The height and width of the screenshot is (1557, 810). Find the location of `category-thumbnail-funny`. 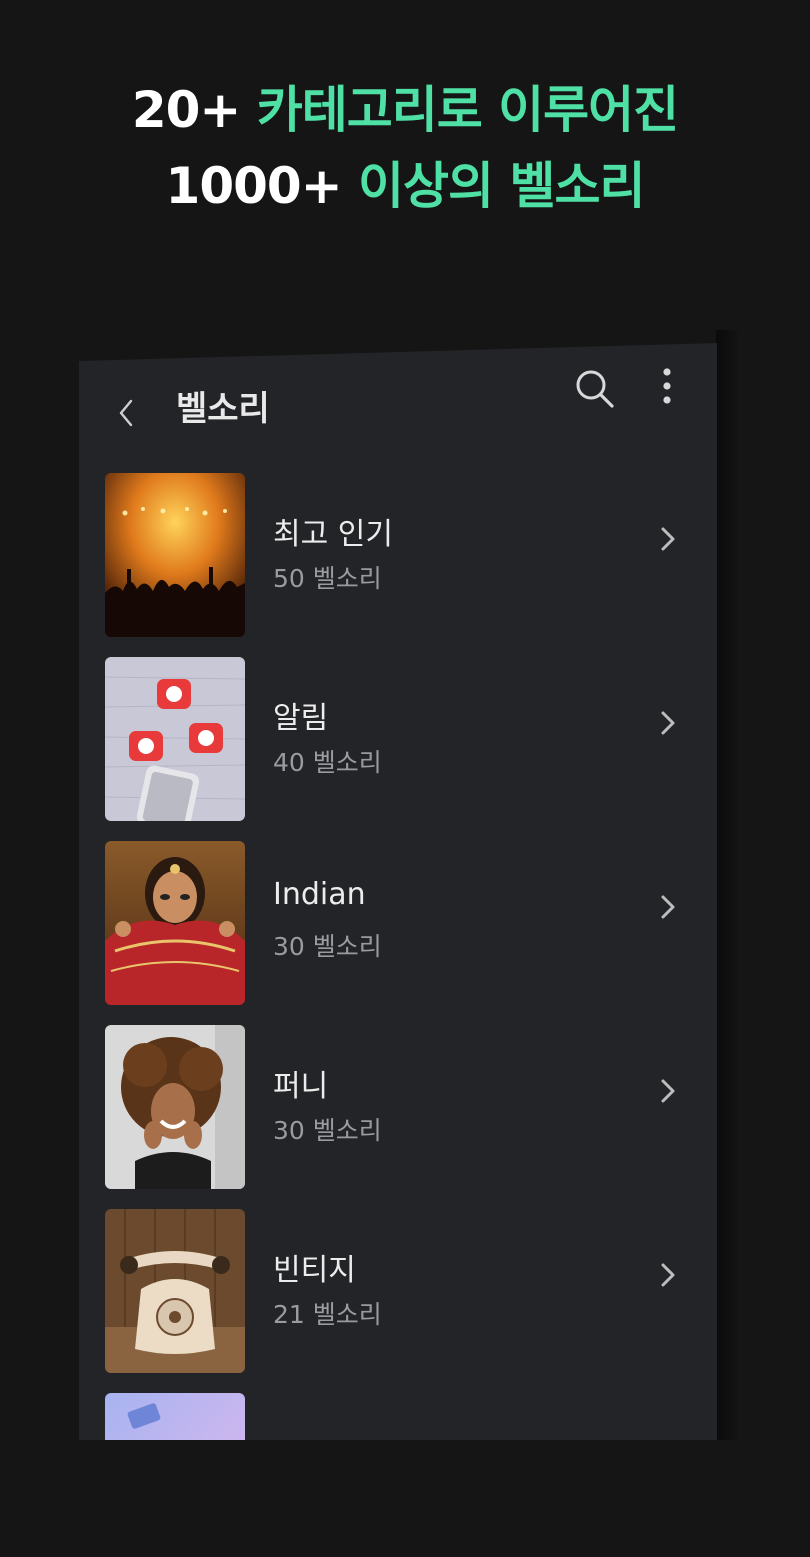

category-thumbnail-funny is located at coordinates (175, 1107).